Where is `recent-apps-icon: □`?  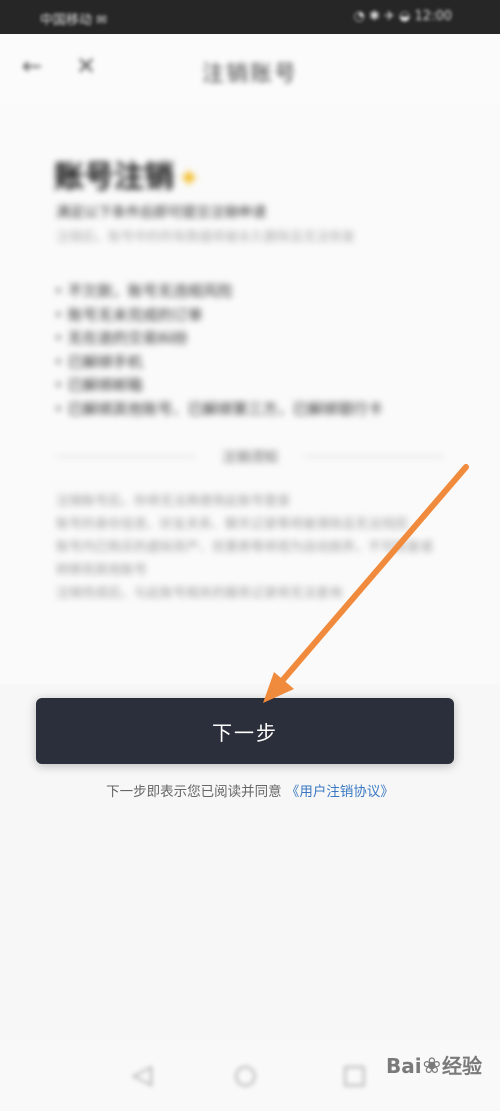 recent-apps-icon: □ is located at coordinates (354, 1075).